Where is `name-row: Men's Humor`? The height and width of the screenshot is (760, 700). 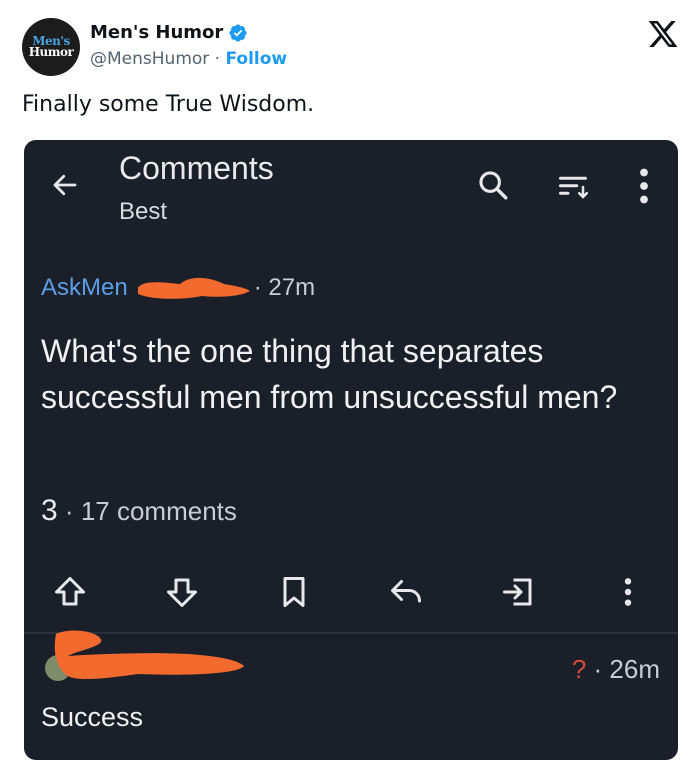
name-row: Men's Humor is located at coordinates (169, 32).